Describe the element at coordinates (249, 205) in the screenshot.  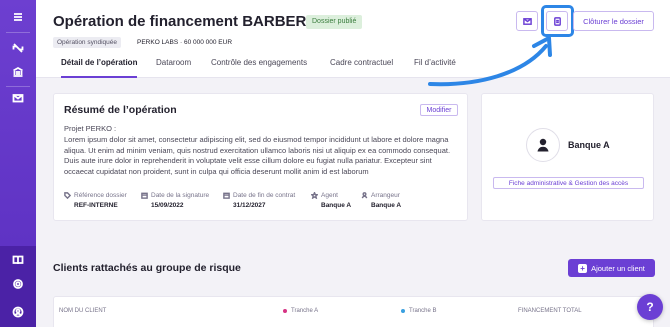
I see `fact-value: 31/12/2027` at that location.